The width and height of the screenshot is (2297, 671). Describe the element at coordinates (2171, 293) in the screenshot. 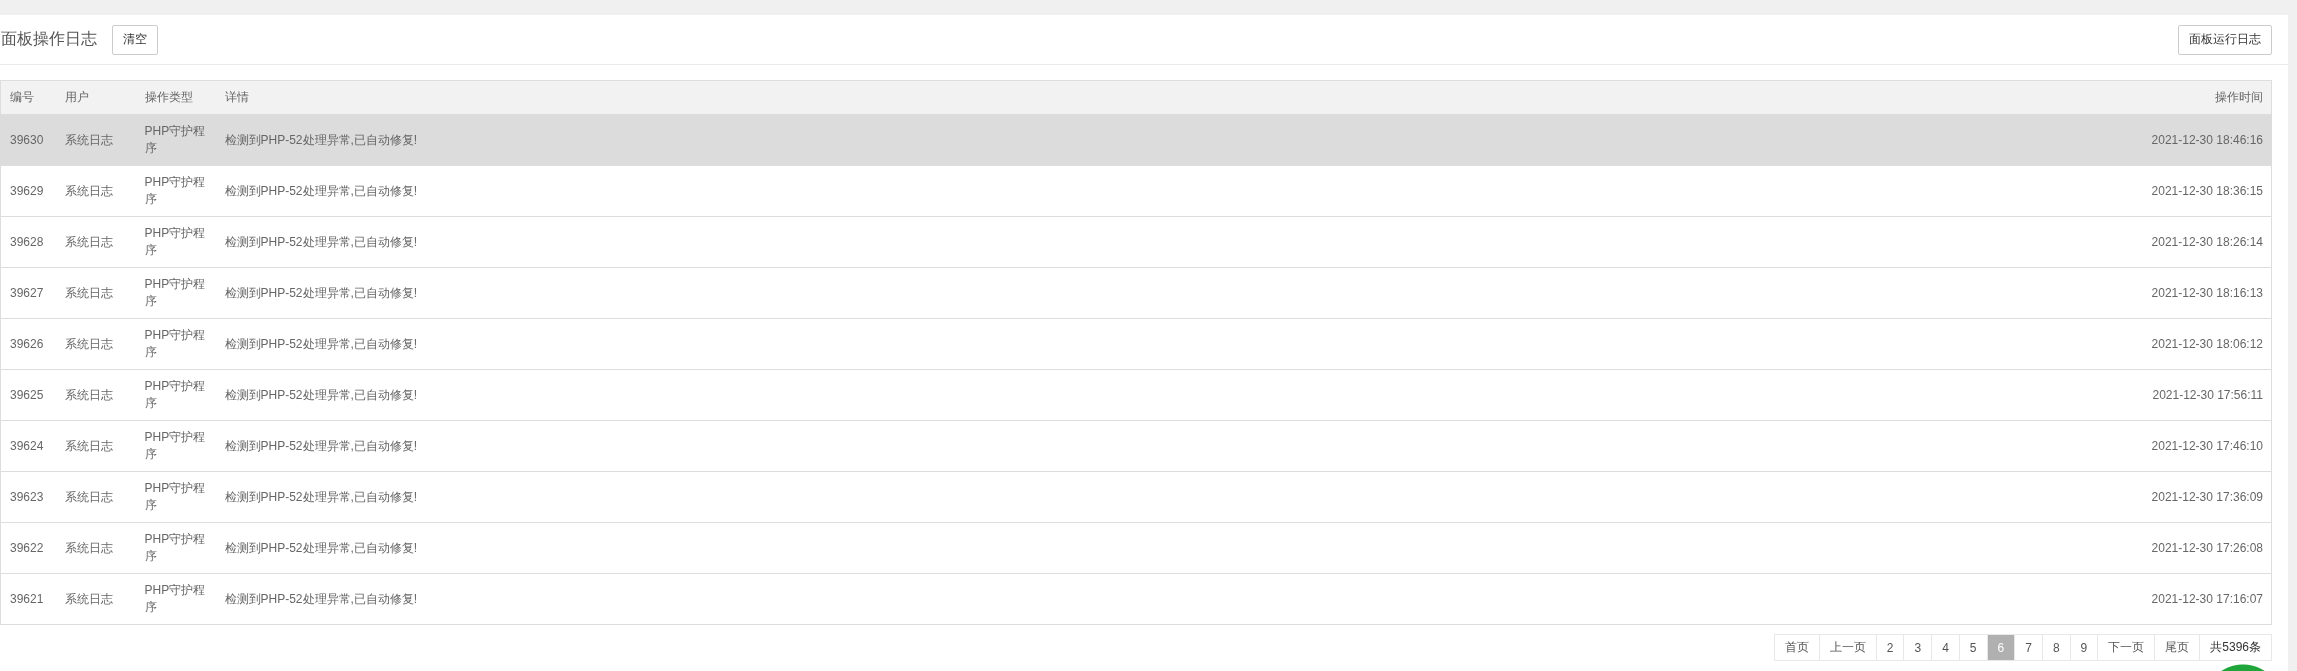

I see `table-cell: 2021-12-30 18:16:13` at that location.